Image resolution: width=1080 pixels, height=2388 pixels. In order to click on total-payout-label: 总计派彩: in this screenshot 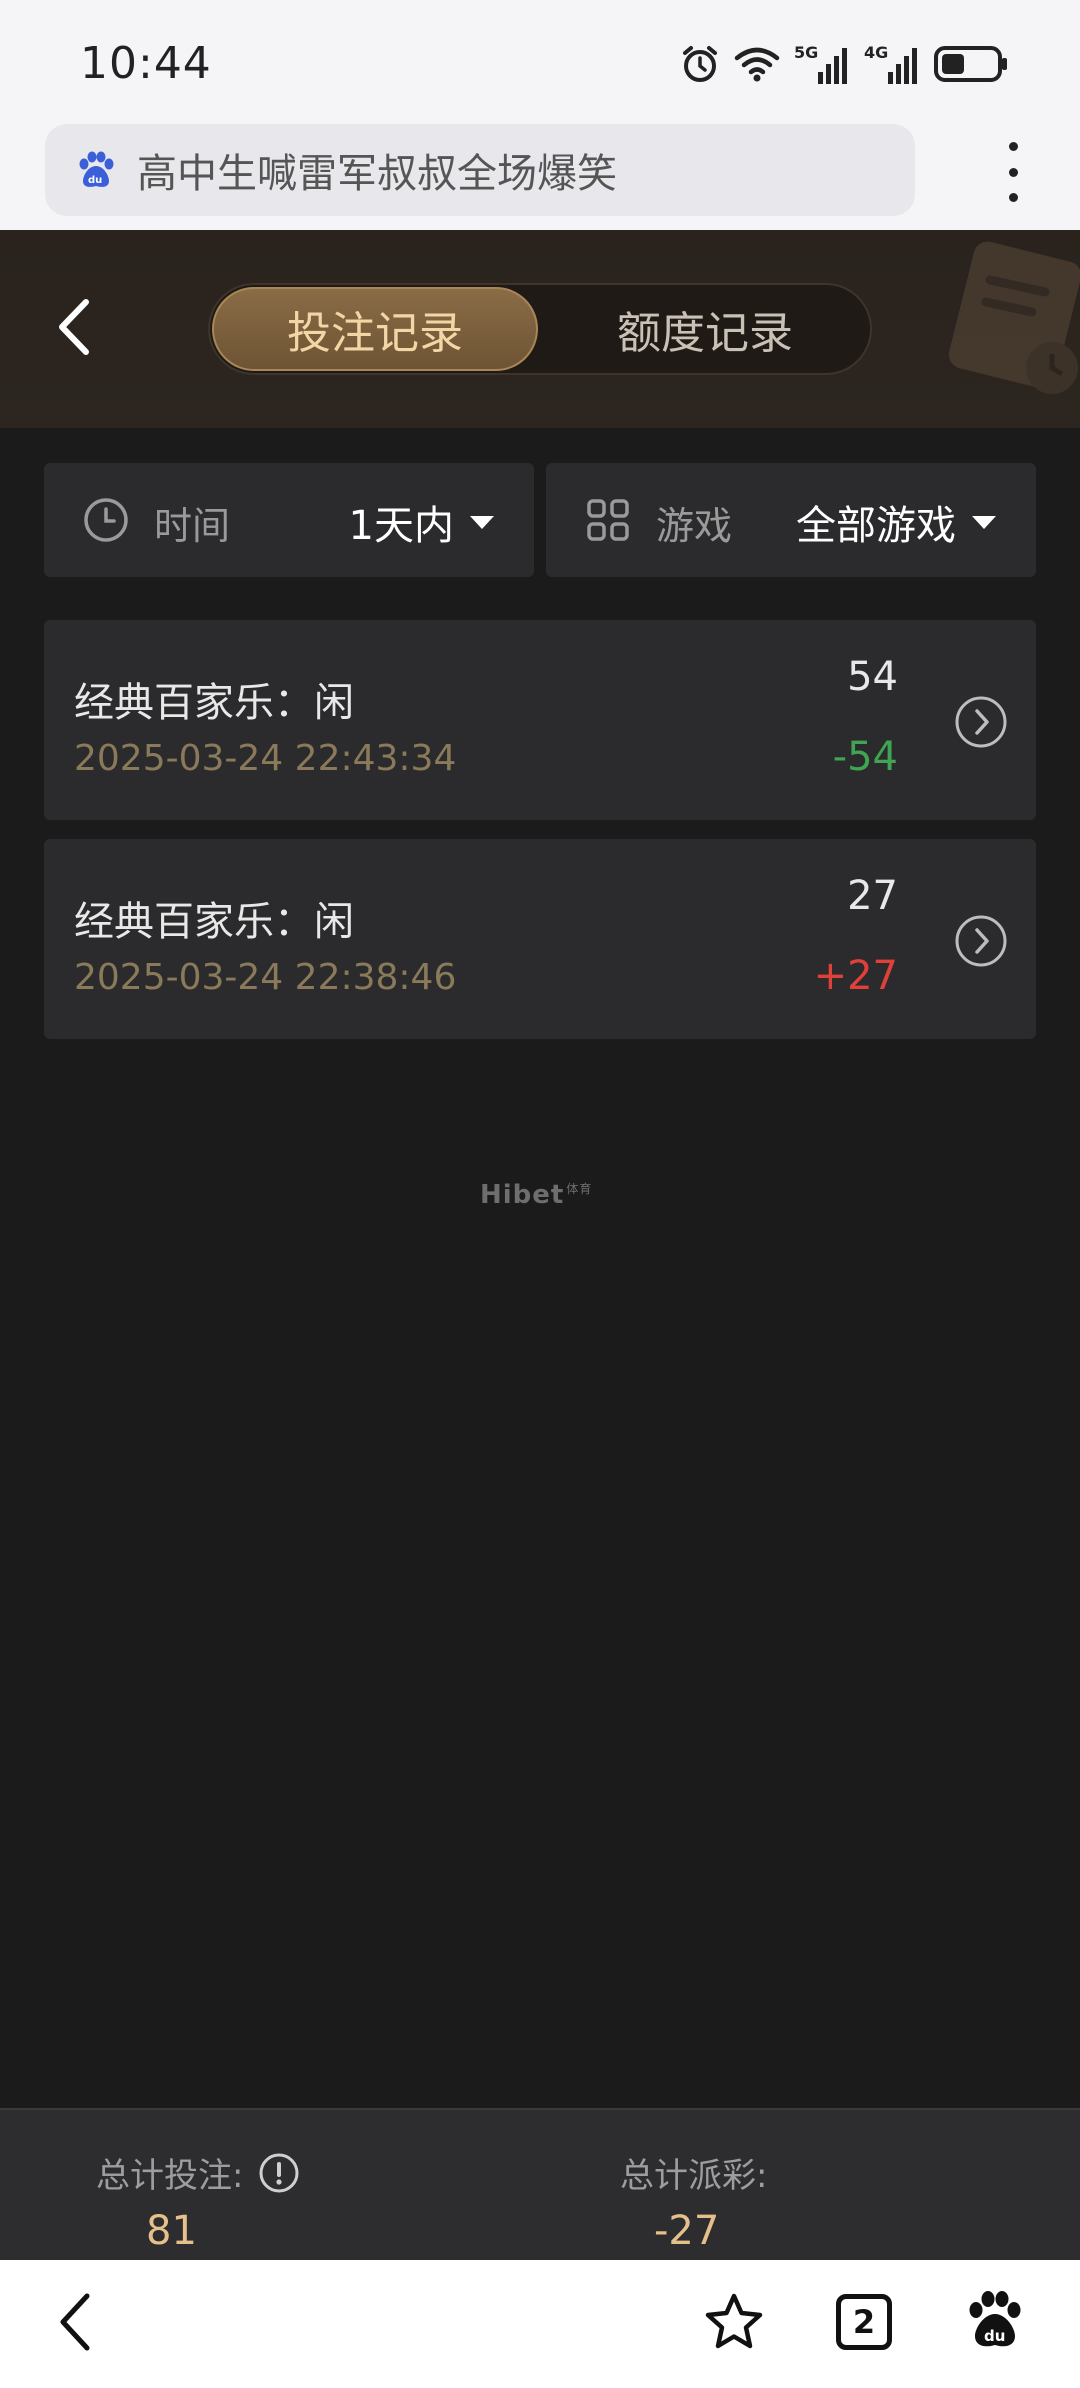, I will do `click(694, 2176)`.